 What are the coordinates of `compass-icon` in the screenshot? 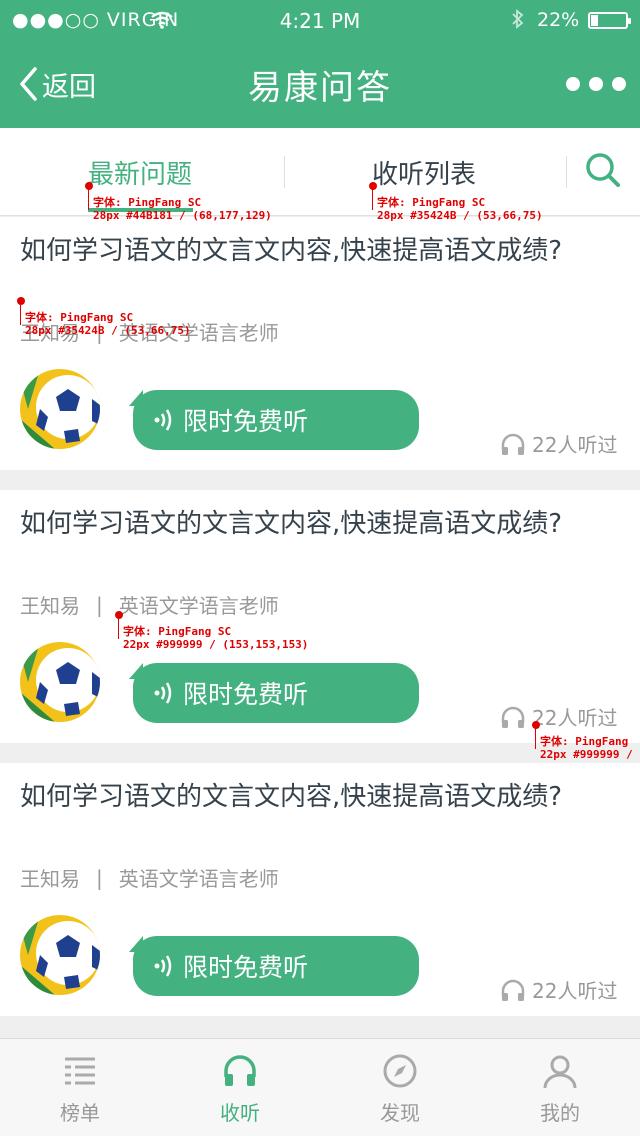 It's located at (400, 1071).